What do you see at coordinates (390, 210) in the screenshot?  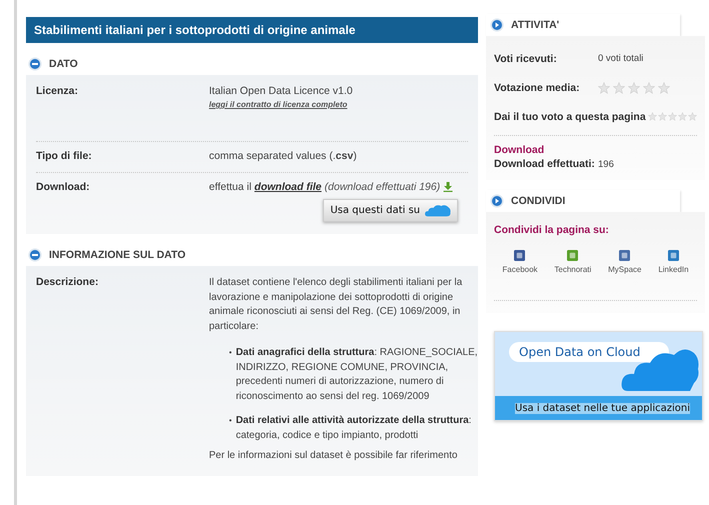 I see `use-data-button: Usa questi dati su` at bounding box center [390, 210].